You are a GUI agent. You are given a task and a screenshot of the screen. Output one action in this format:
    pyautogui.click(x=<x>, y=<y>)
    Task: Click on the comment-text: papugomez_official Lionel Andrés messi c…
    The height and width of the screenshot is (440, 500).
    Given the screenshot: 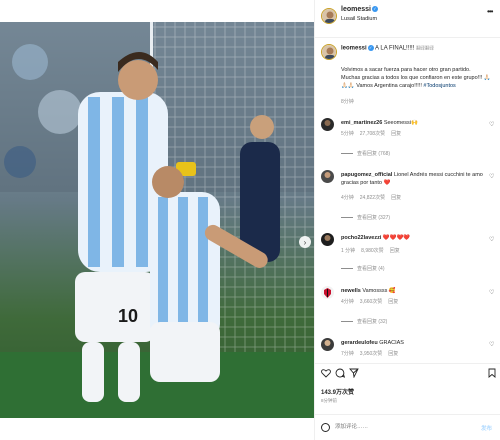 What is the action you would take?
    pyautogui.click(x=412, y=179)
    